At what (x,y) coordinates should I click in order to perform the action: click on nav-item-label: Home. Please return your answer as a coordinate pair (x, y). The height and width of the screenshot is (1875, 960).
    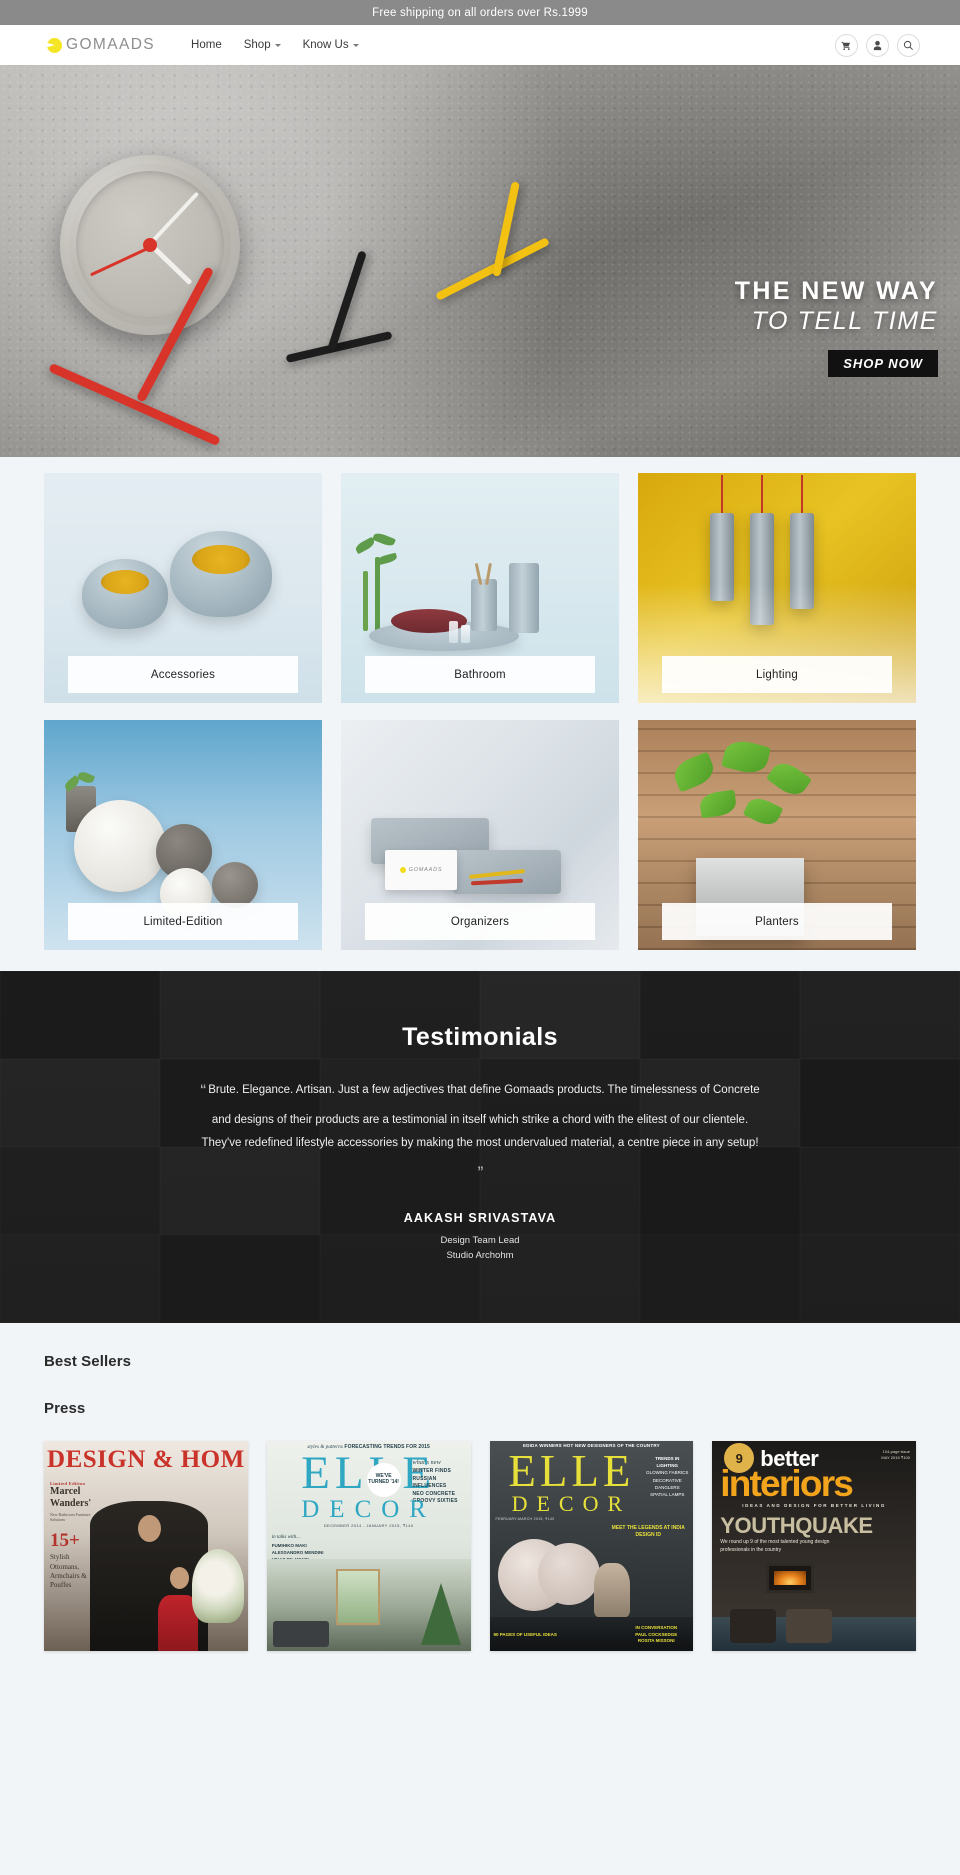
    Looking at the image, I should click on (206, 45).